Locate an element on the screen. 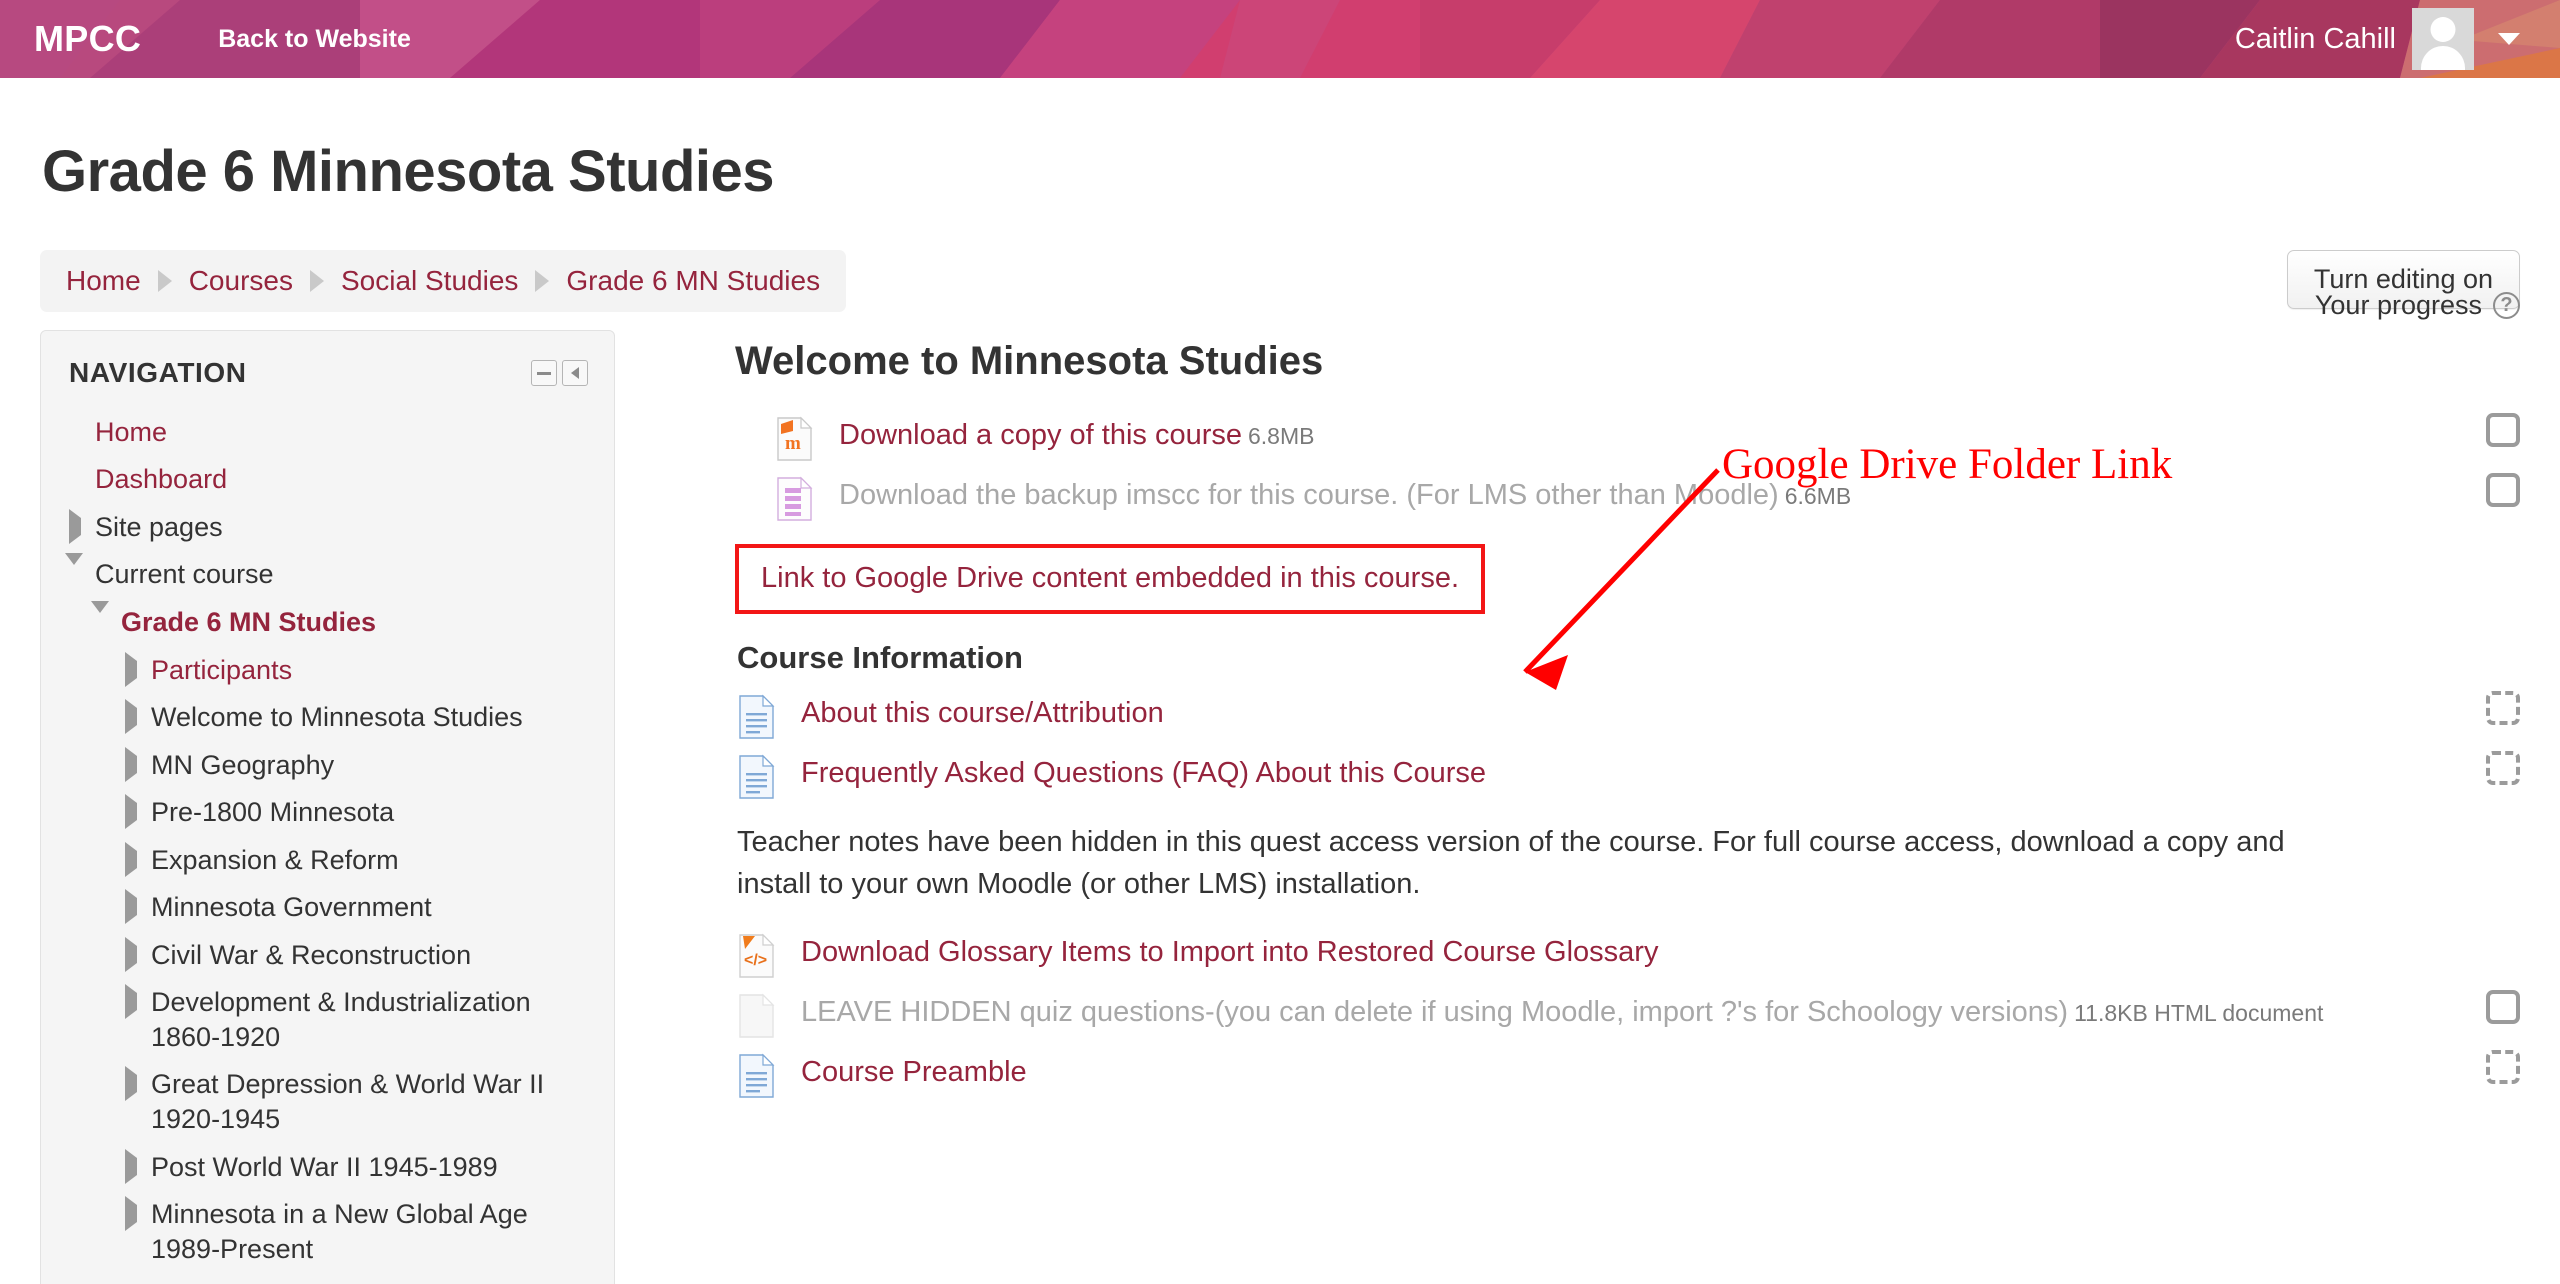 This screenshot has height=1284, width=2560. nav-tree-item-label: Expansion & Reform is located at coordinates (275, 860).